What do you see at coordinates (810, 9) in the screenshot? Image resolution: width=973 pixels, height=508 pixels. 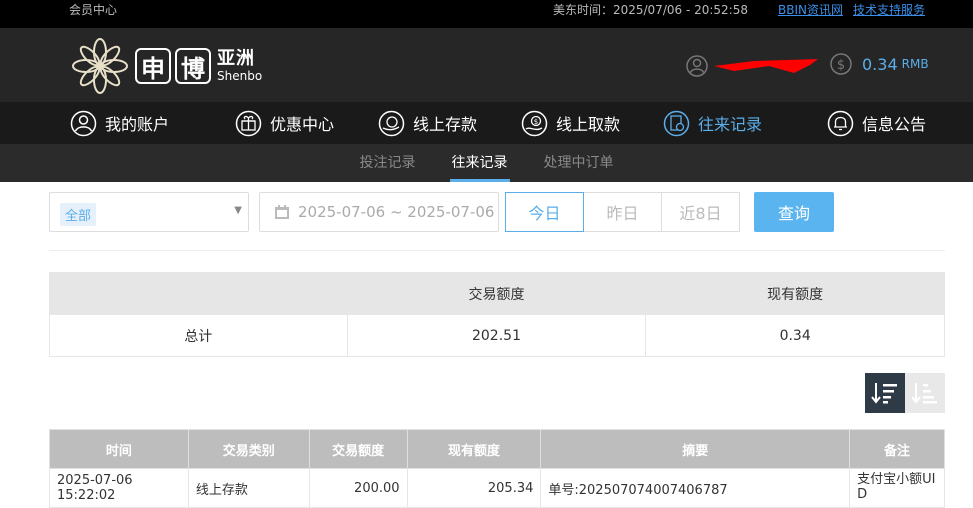 I see `bbin-info-link: BBIN资讯网` at bounding box center [810, 9].